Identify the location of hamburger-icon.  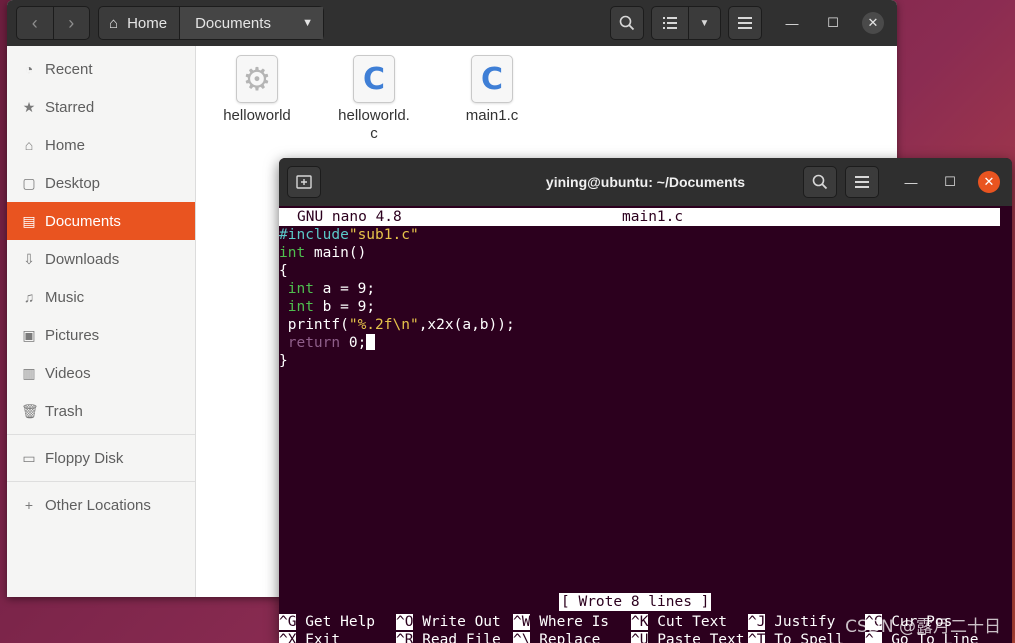
(745, 23).